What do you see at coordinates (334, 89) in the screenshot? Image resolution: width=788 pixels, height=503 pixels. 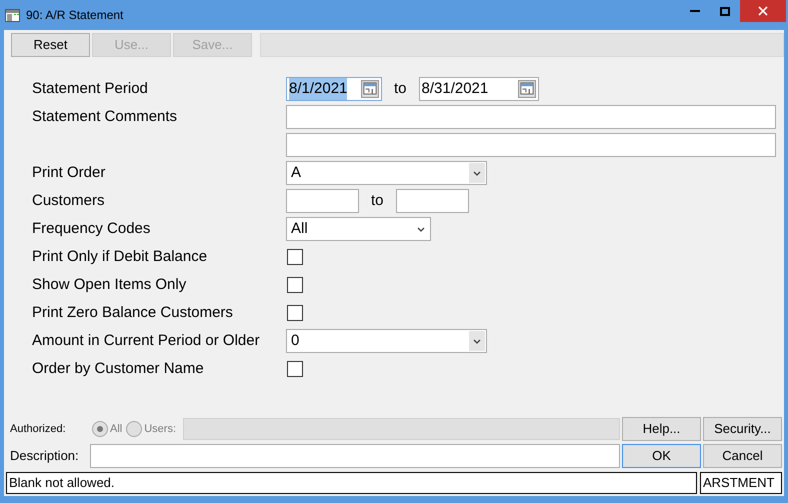 I see `date-field: 8/1/2021` at bounding box center [334, 89].